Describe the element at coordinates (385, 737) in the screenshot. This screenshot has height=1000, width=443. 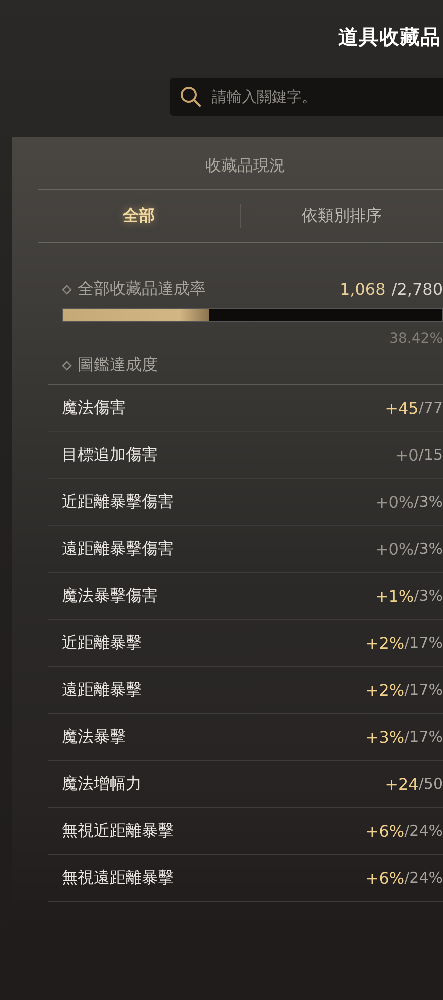
I see `stat-bonus: +3%` at that location.